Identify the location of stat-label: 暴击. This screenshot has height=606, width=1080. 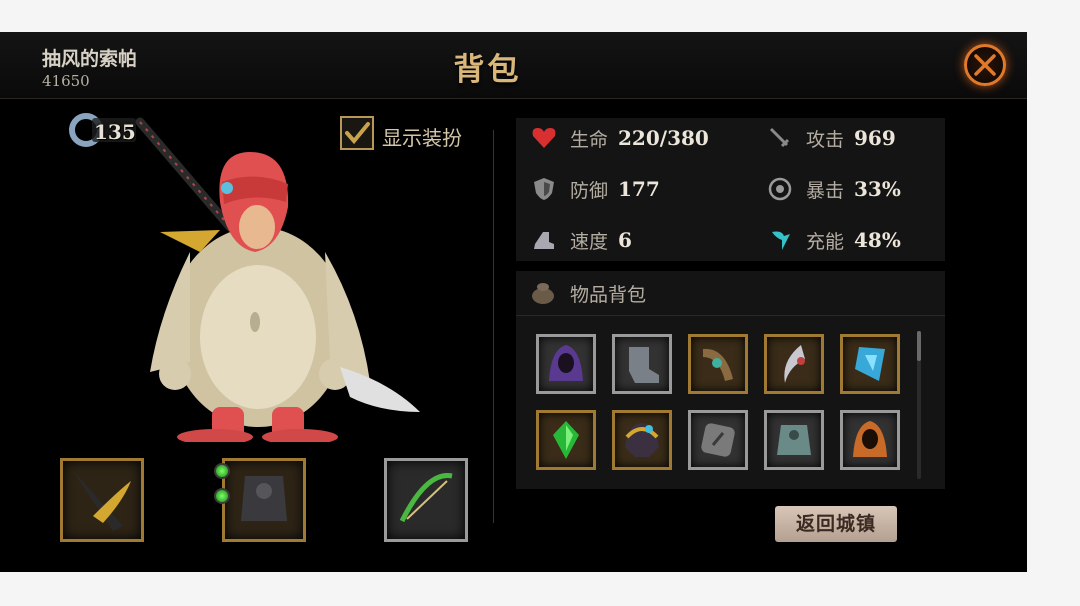
(825, 190).